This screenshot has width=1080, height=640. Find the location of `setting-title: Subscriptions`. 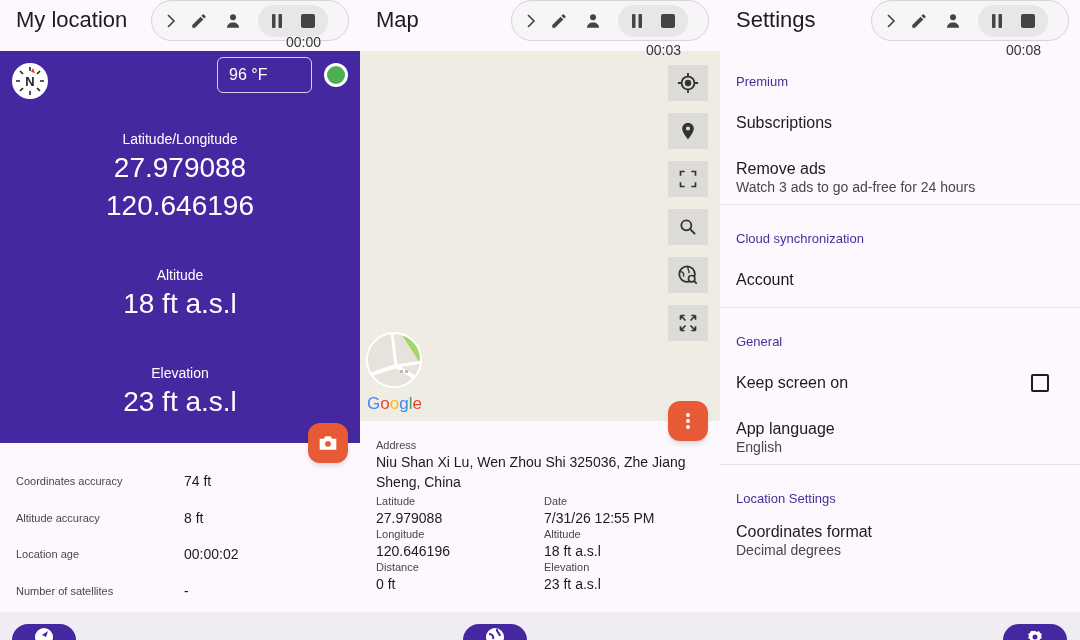

setting-title: Subscriptions is located at coordinates (785, 123).